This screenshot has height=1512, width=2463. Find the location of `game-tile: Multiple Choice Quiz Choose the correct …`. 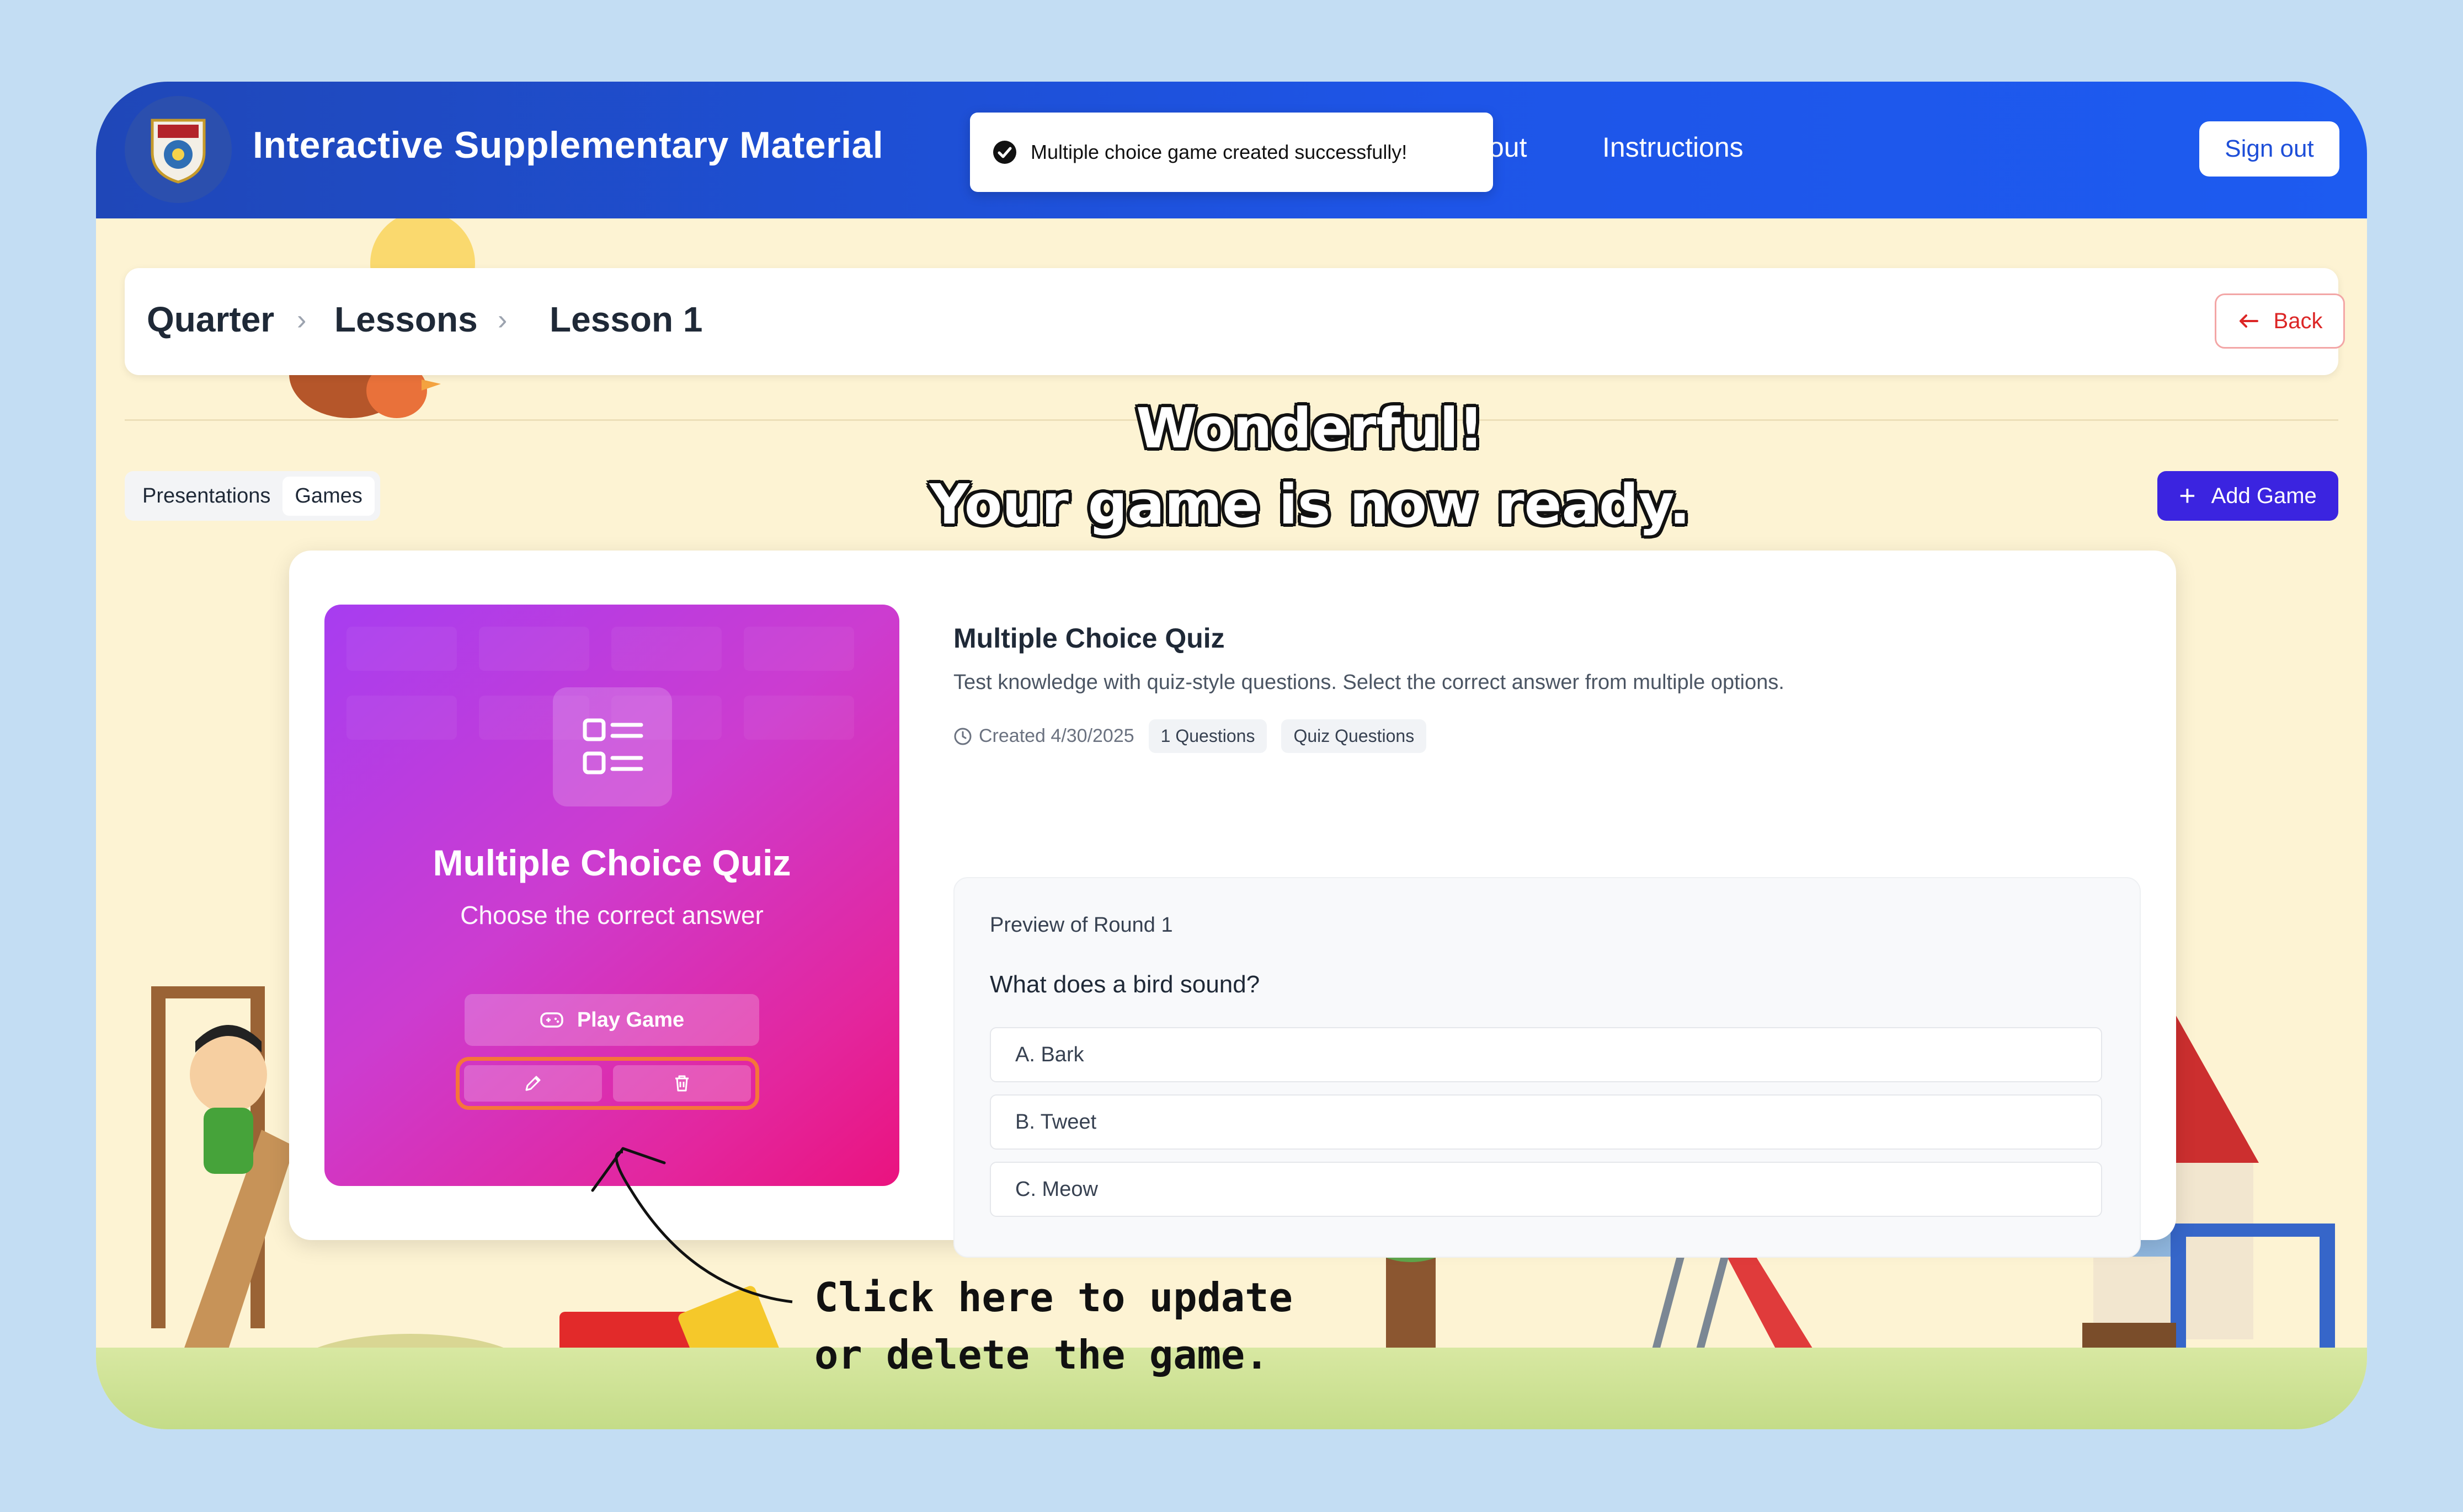

game-tile: Multiple Choice Quiz Choose the correct … is located at coordinates (611, 895).